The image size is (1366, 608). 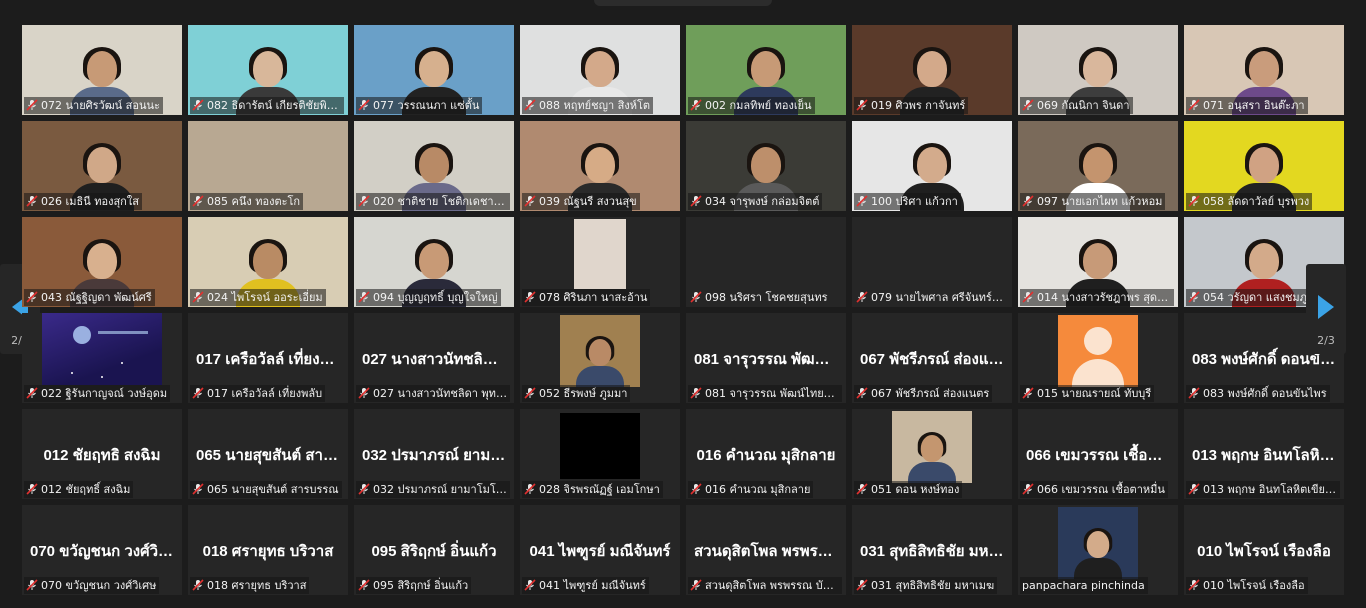 What do you see at coordinates (1258, 393) in the screenshot?
I see `participant-name-label: 083 พงษ์ศักดิ์ ดอนขันไพร` at bounding box center [1258, 393].